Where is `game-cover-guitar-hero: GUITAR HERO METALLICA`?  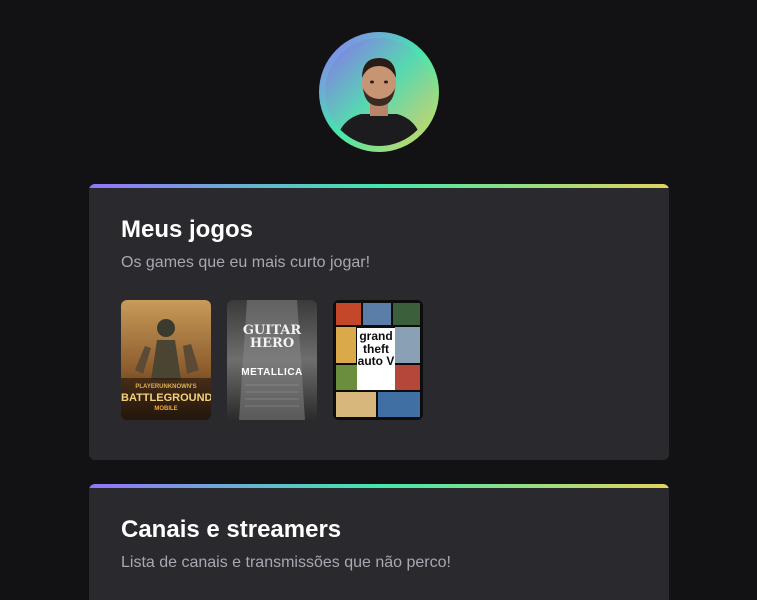 game-cover-guitar-hero: GUITAR HERO METALLICA is located at coordinates (272, 360).